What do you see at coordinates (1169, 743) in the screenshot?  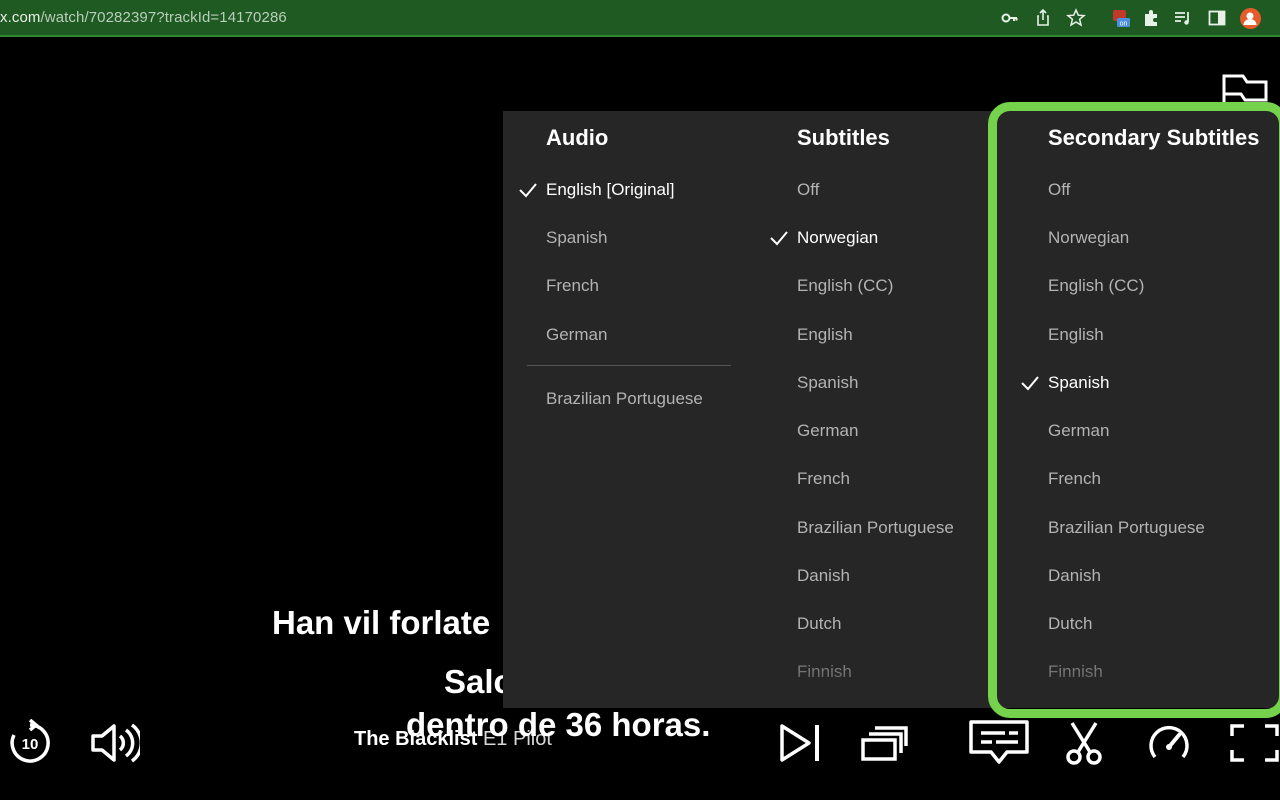 I see `playback-speed-icon` at bounding box center [1169, 743].